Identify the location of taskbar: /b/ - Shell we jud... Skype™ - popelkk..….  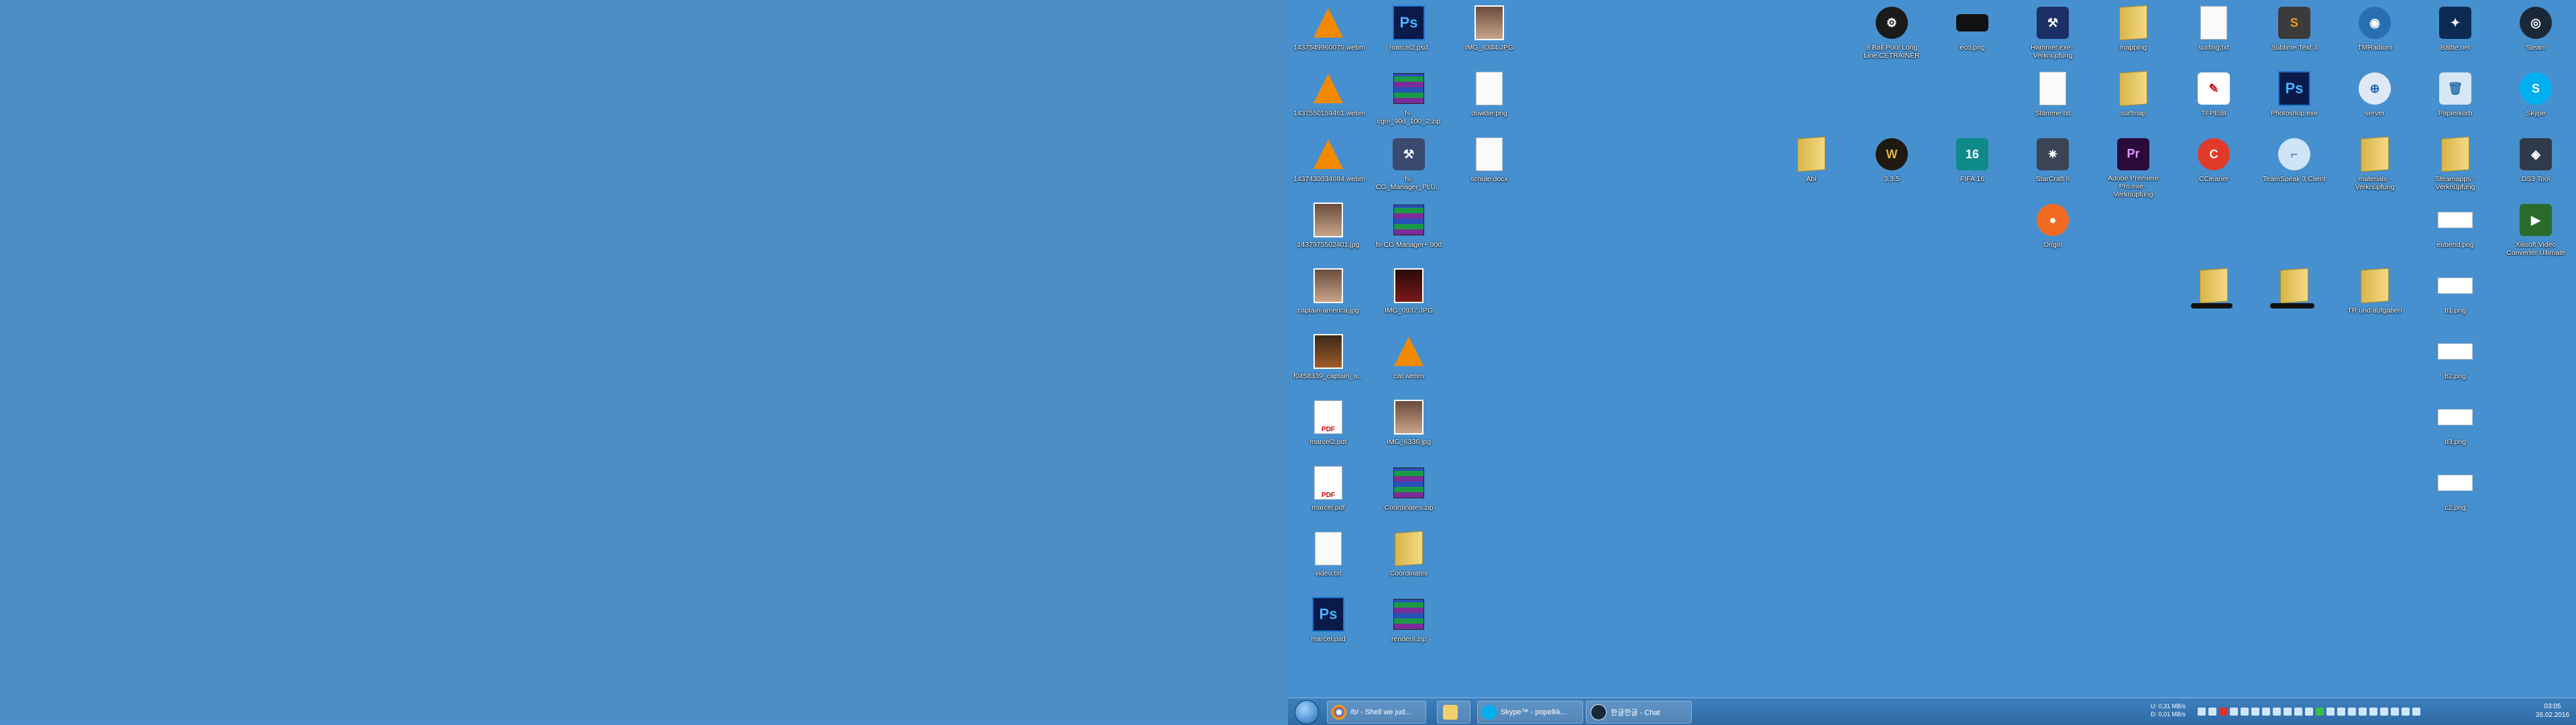
(1932, 711).